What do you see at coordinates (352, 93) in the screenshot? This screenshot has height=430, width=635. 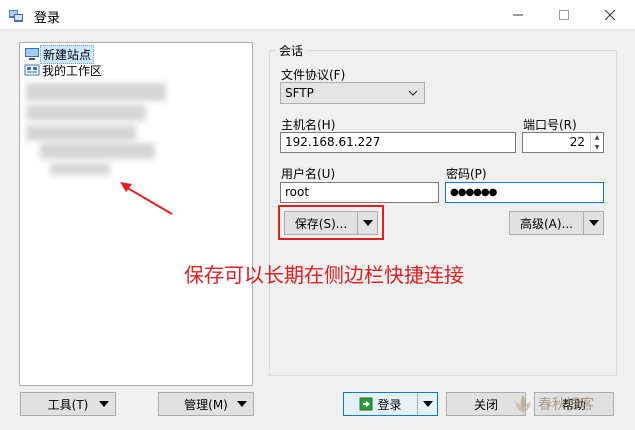 I see `protocol-select: SFTP` at bounding box center [352, 93].